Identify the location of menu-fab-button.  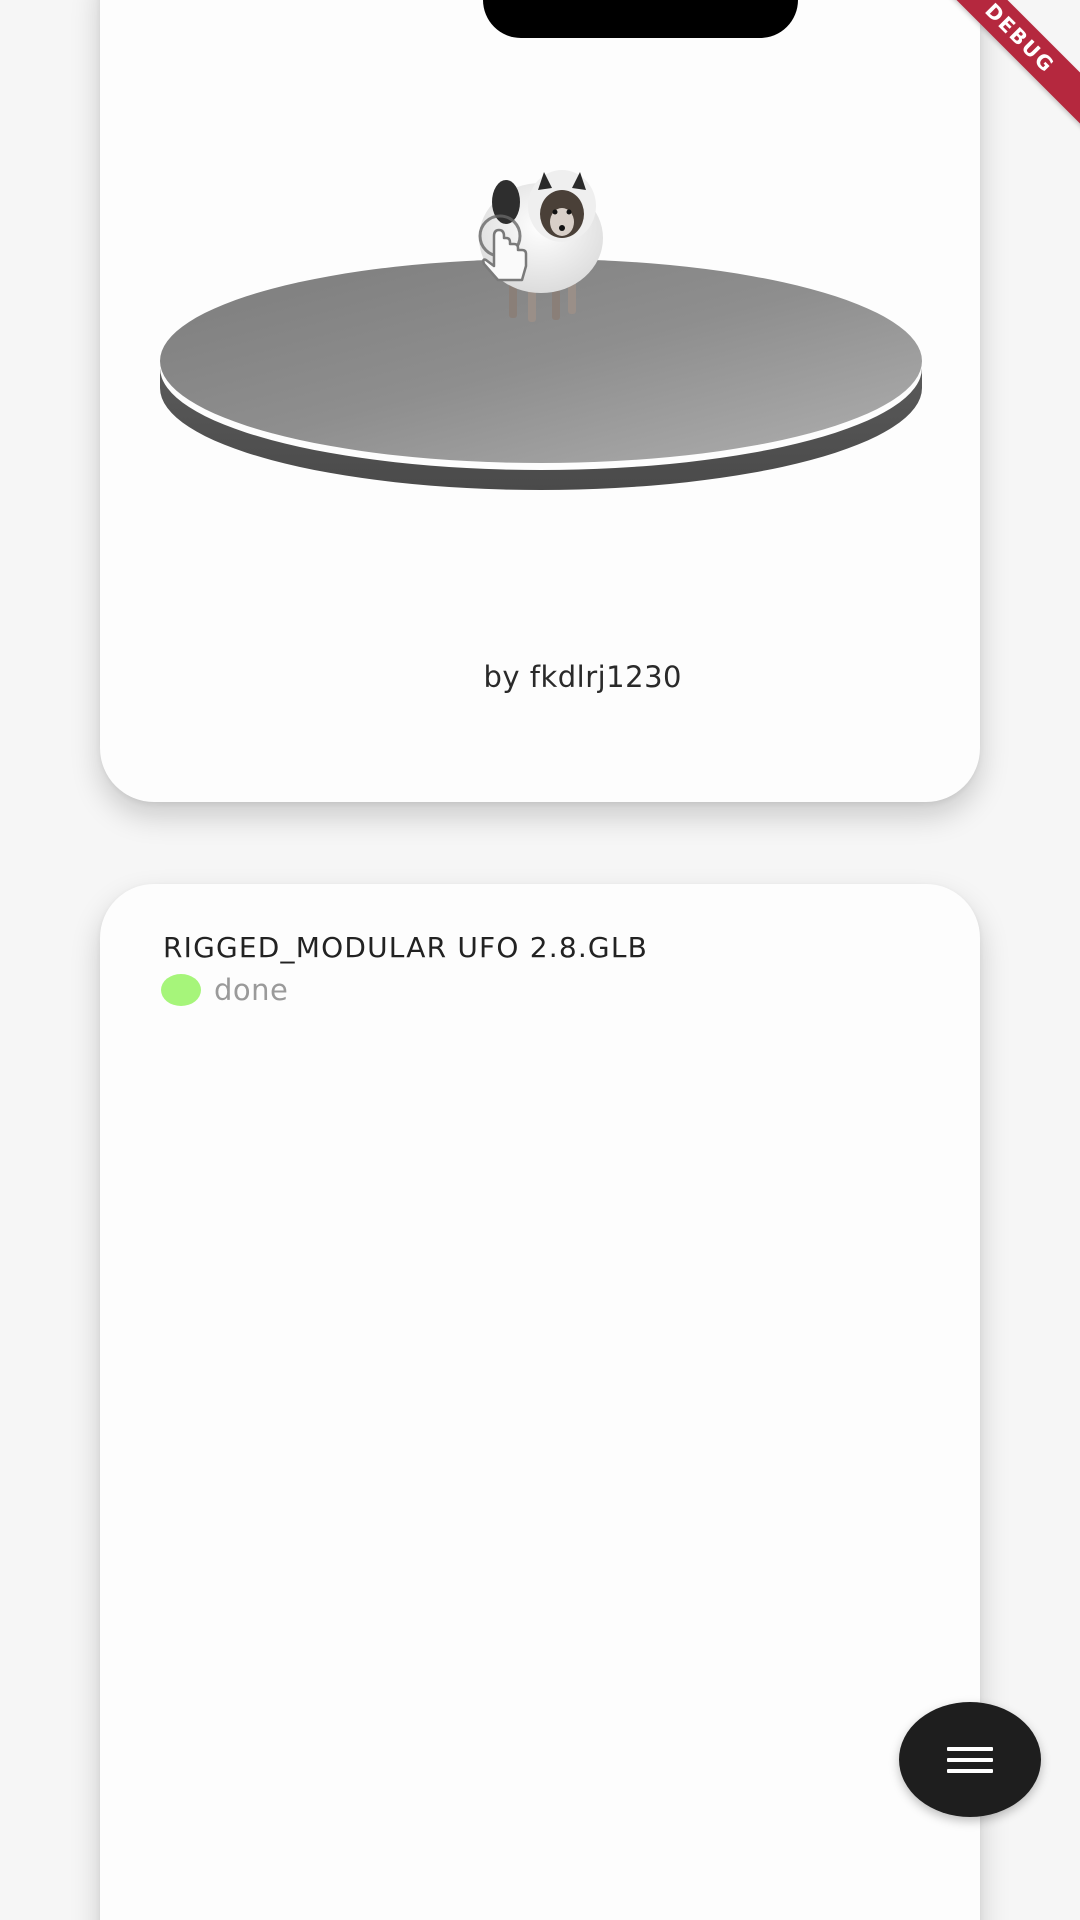
(970, 1759).